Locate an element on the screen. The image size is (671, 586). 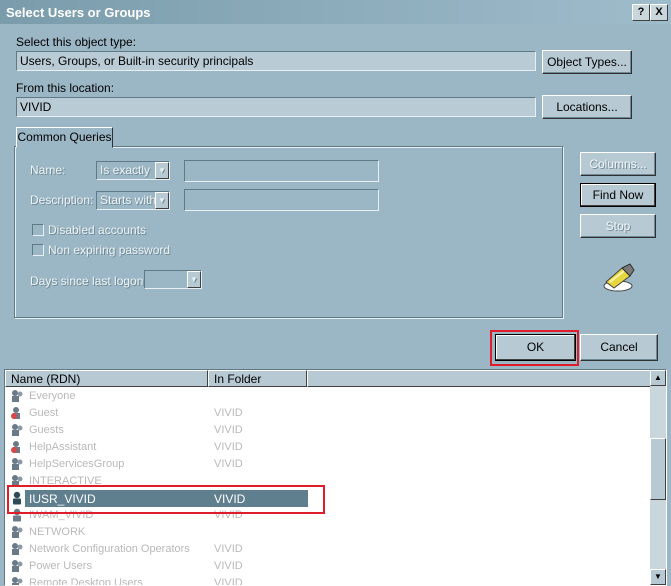
list-item-name: Guests is located at coordinates (46, 430).